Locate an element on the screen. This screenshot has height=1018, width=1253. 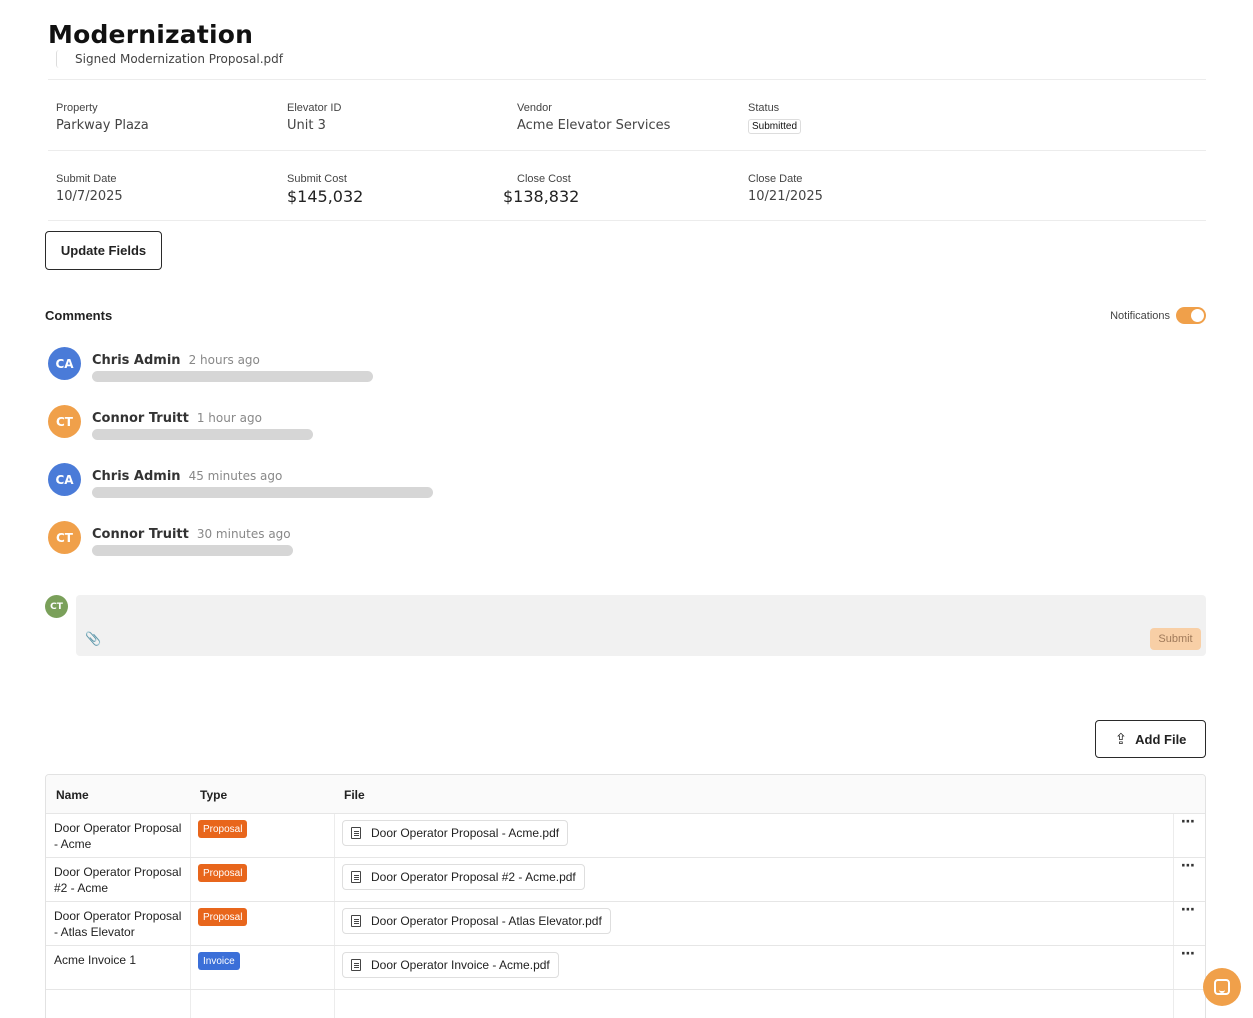
comments-heading: Comments is located at coordinates (79, 315).